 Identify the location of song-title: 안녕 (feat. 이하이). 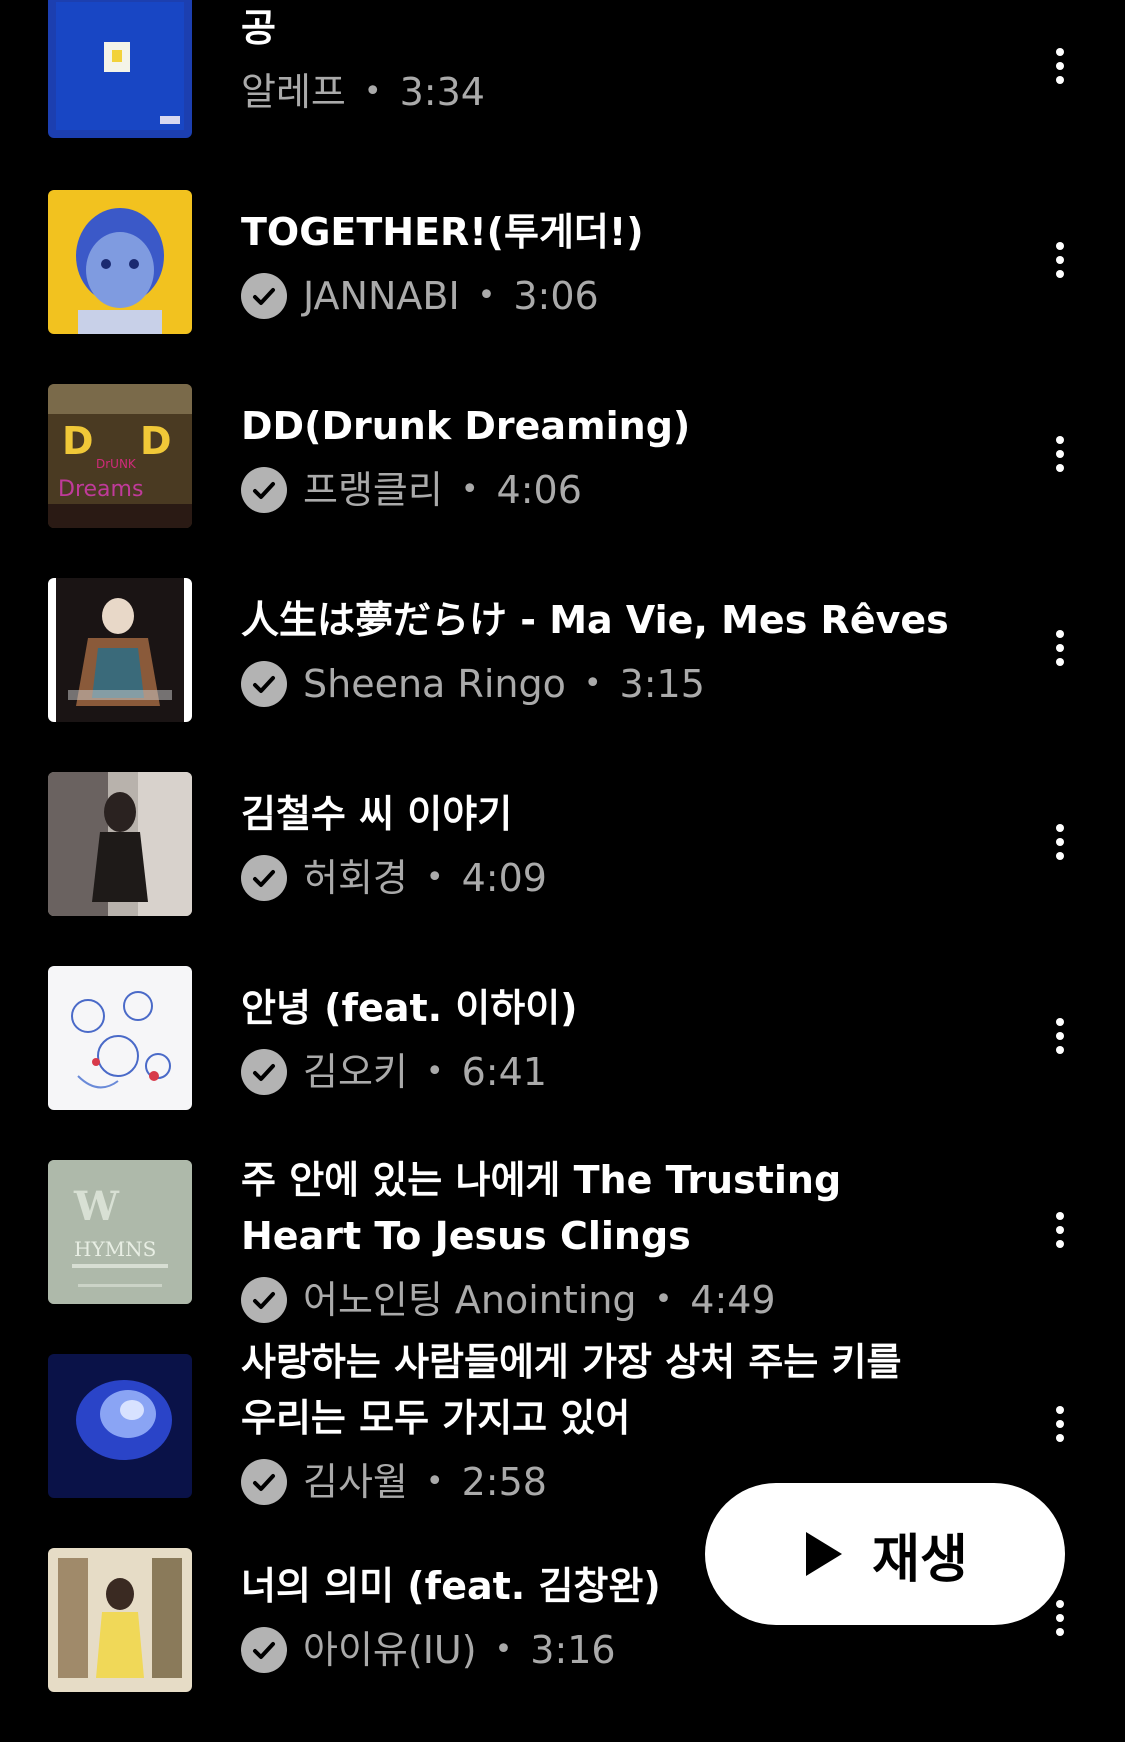
(409, 1008).